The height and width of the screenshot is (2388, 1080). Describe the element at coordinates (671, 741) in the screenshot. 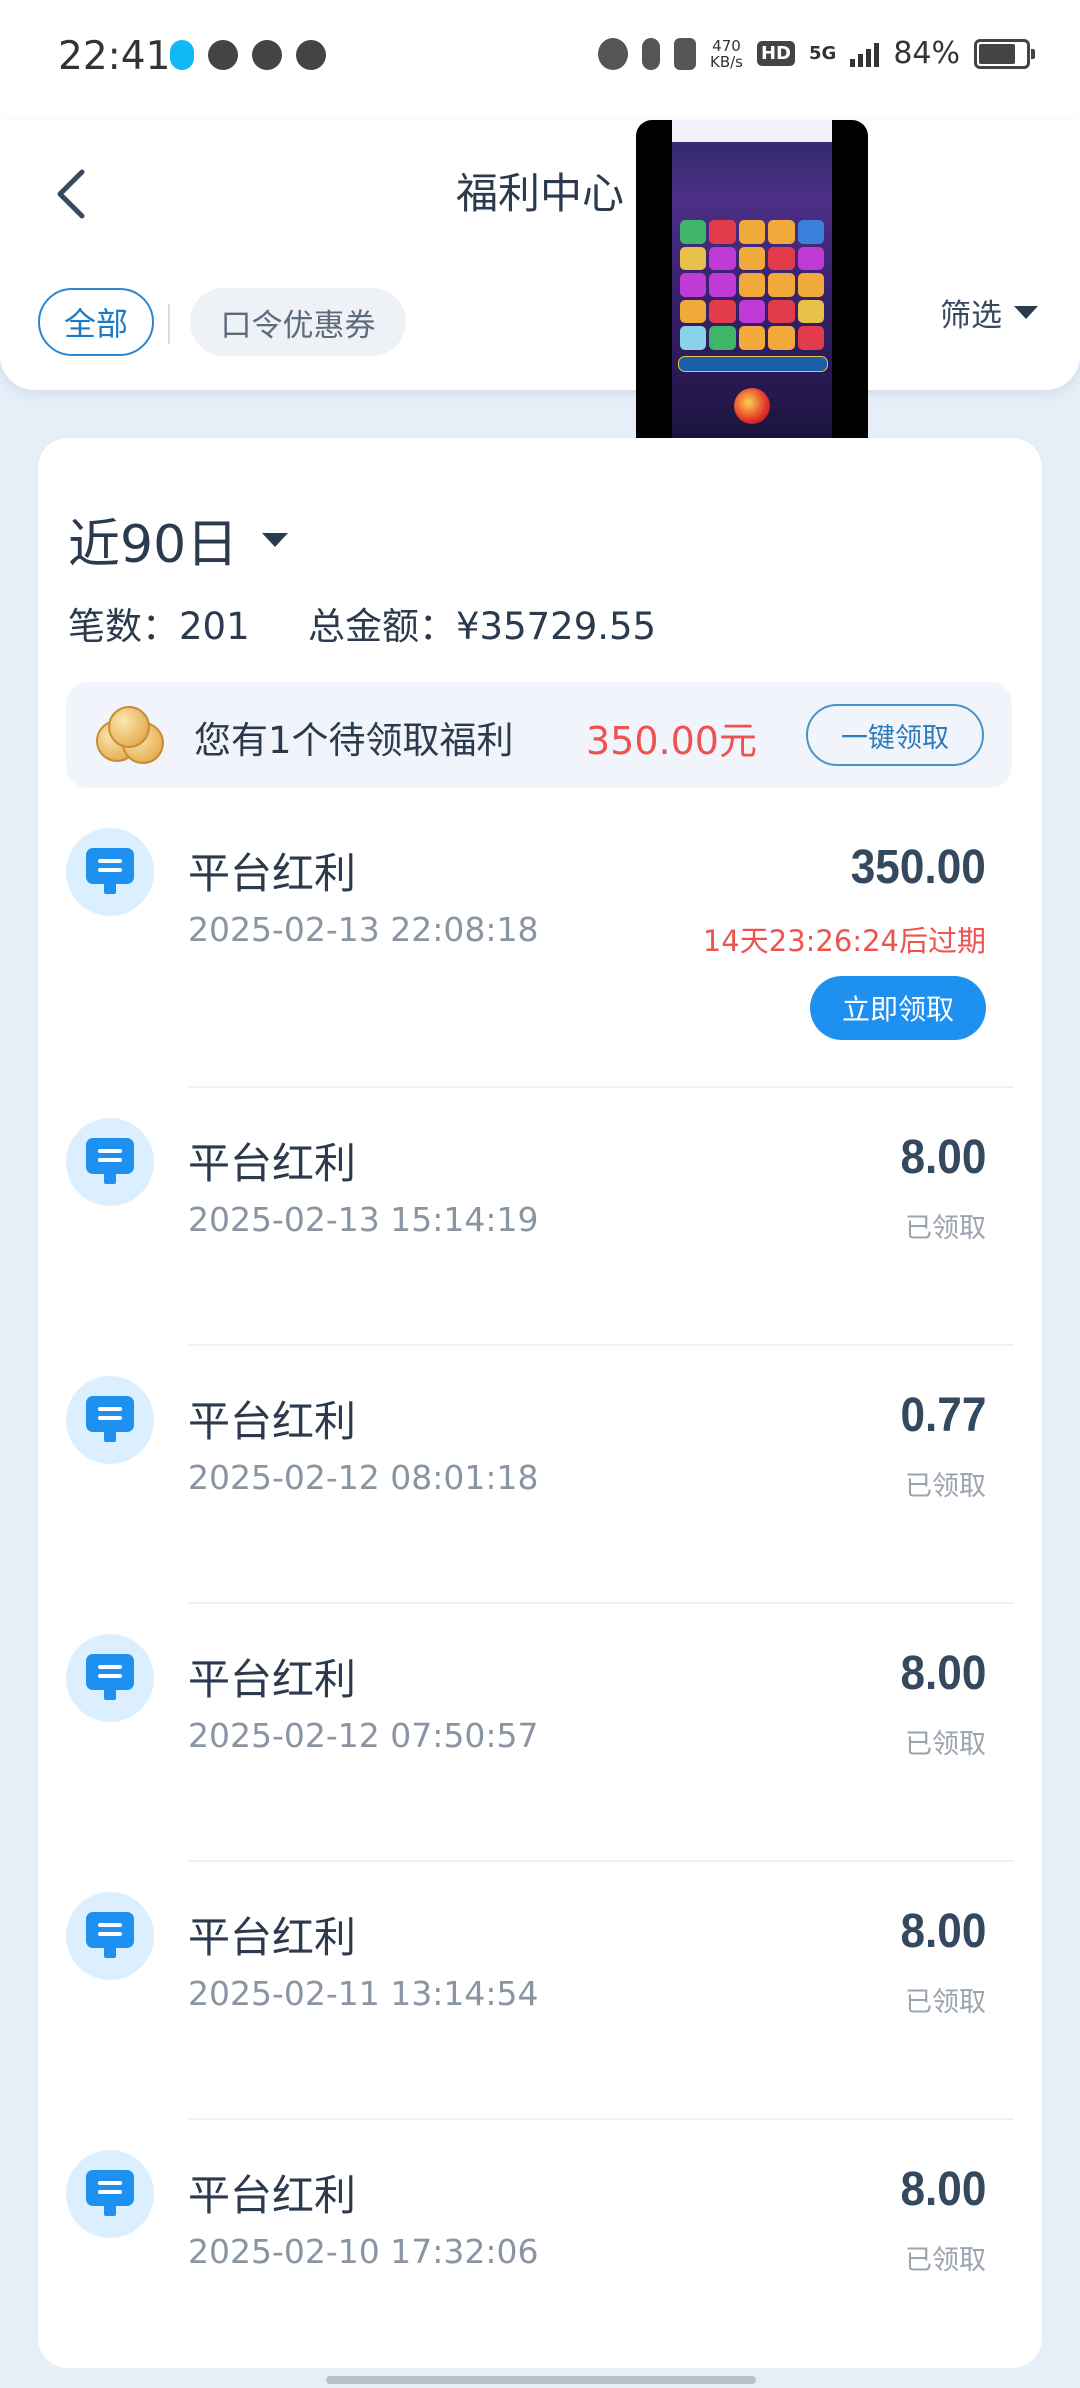

I see `pending-reward-amount: 350.00元` at that location.